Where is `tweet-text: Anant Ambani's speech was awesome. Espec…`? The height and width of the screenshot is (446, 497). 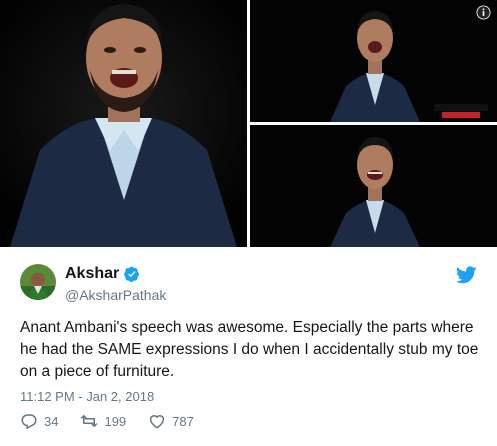 tweet-text: Anant Ambani's speech was awesome. Espec… is located at coordinates (249, 349).